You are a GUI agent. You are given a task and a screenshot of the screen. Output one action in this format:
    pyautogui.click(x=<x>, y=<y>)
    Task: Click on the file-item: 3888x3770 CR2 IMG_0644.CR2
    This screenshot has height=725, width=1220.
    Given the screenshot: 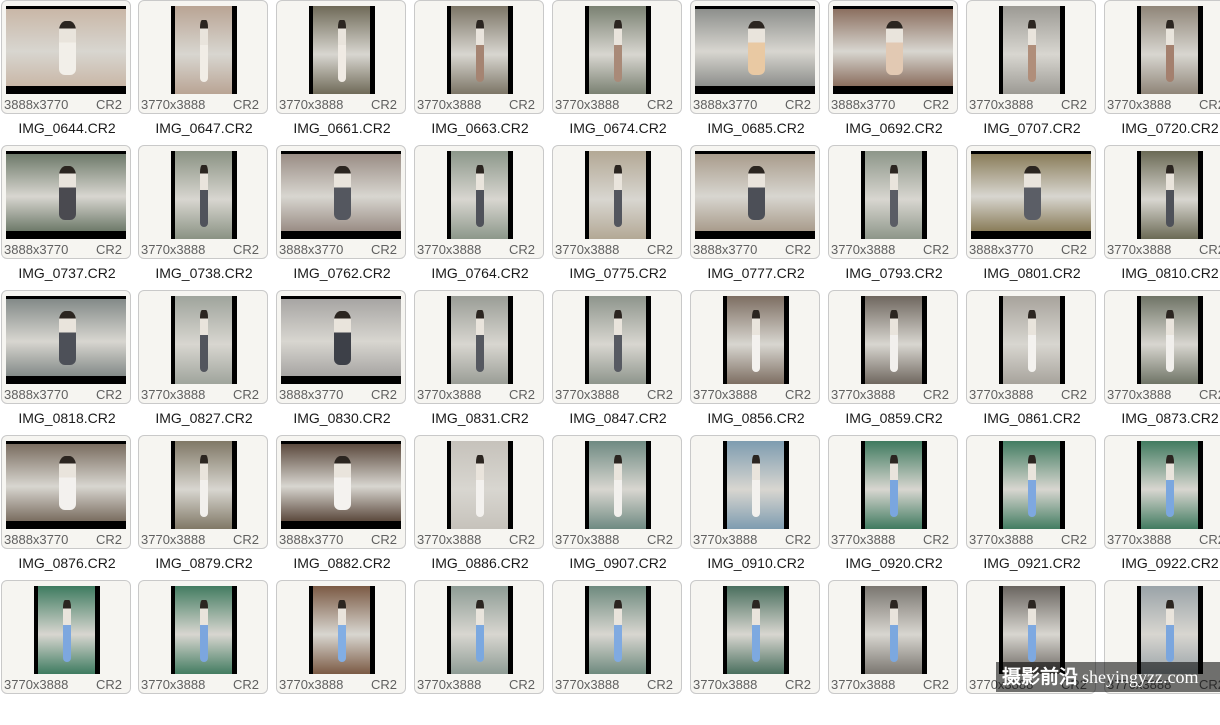 What is the action you would take?
    pyautogui.click(x=71, y=72)
    